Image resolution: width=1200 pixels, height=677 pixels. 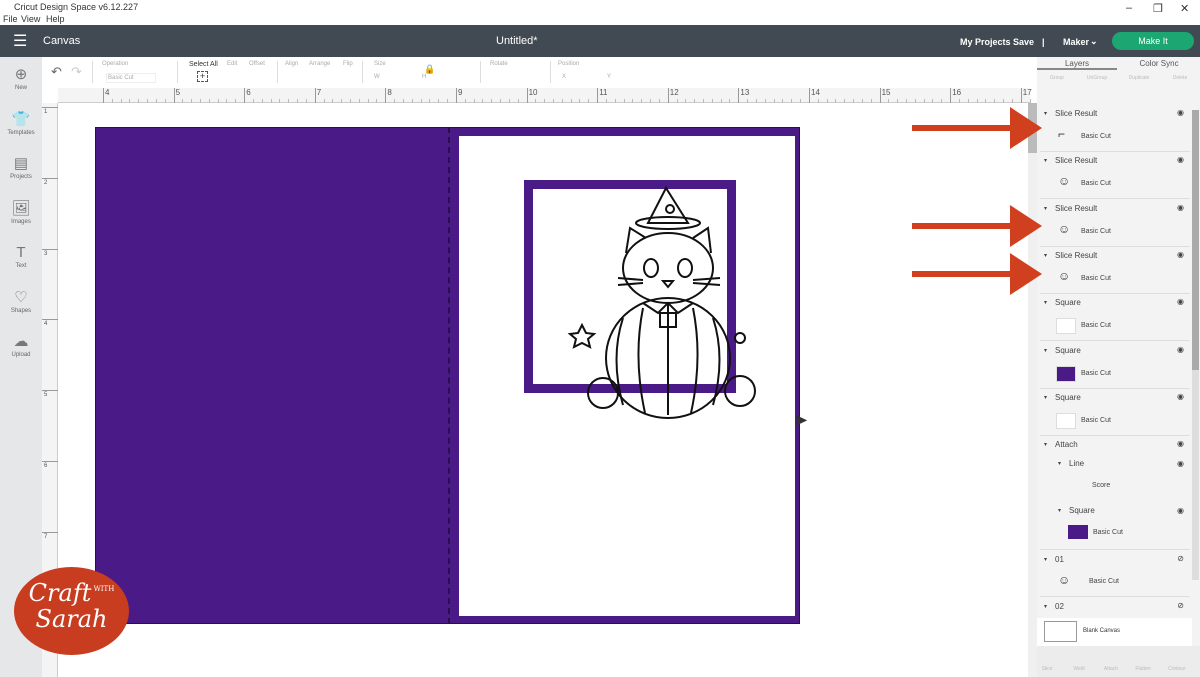 What do you see at coordinates (21, 297) in the screenshot?
I see `shapes-icon: ♡` at bounding box center [21, 297].